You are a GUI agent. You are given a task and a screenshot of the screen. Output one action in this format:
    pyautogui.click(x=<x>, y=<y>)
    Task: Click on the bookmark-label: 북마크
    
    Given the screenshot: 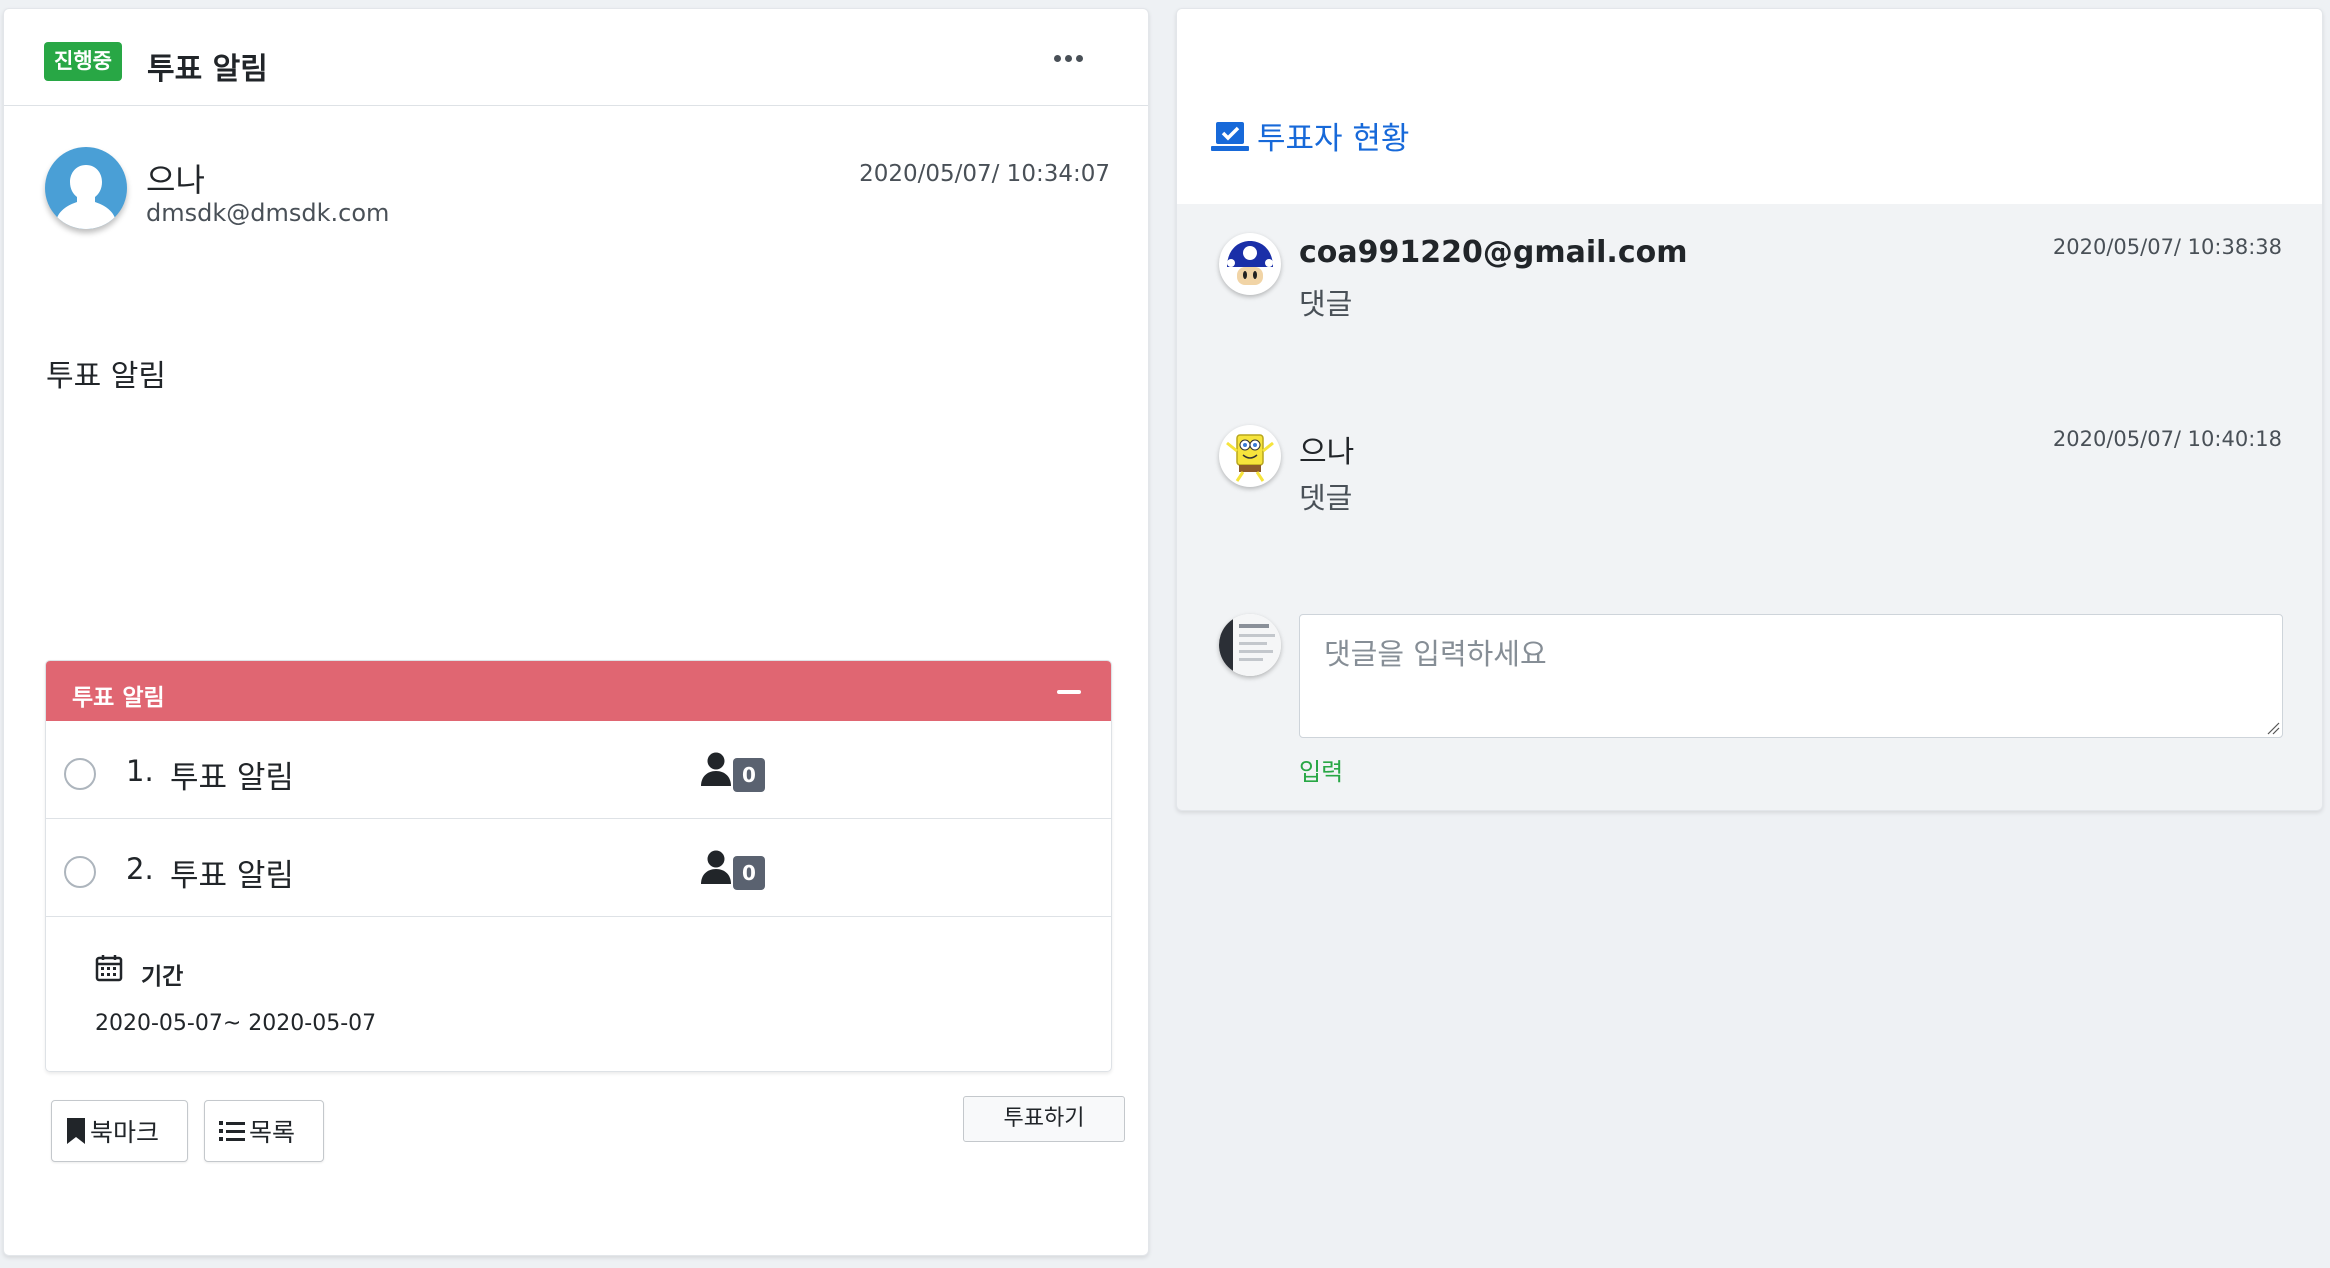 What is the action you would take?
    pyautogui.click(x=125, y=1132)
    